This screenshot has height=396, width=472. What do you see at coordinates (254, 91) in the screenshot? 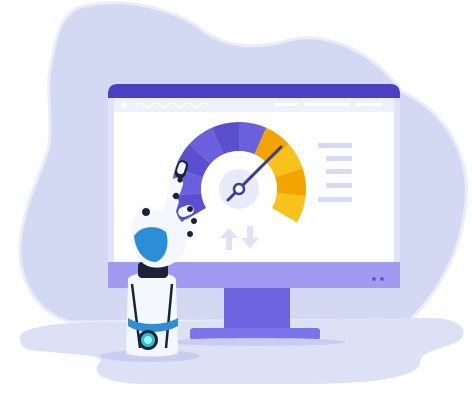
I see `monitor-top-bar` at bounding box center [254, 91].